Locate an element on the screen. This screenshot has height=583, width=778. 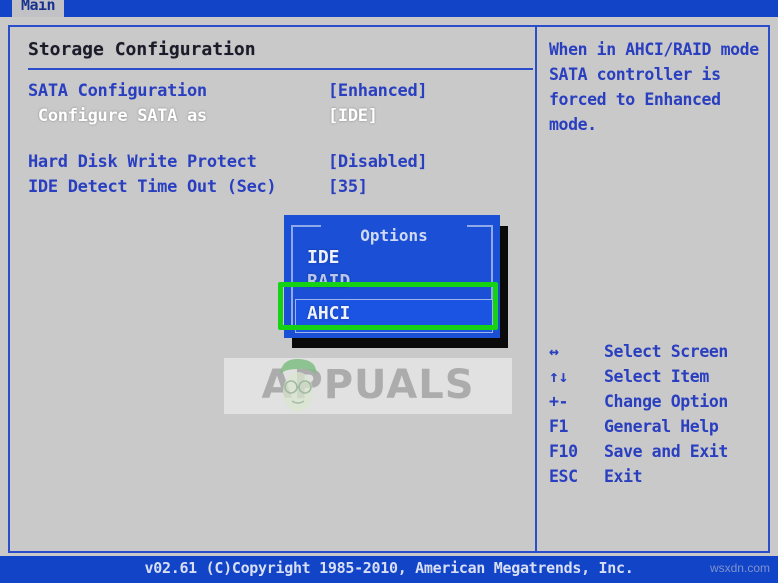
key-legend-row: ↔ Select Screen is located at coordinates (659, 351).